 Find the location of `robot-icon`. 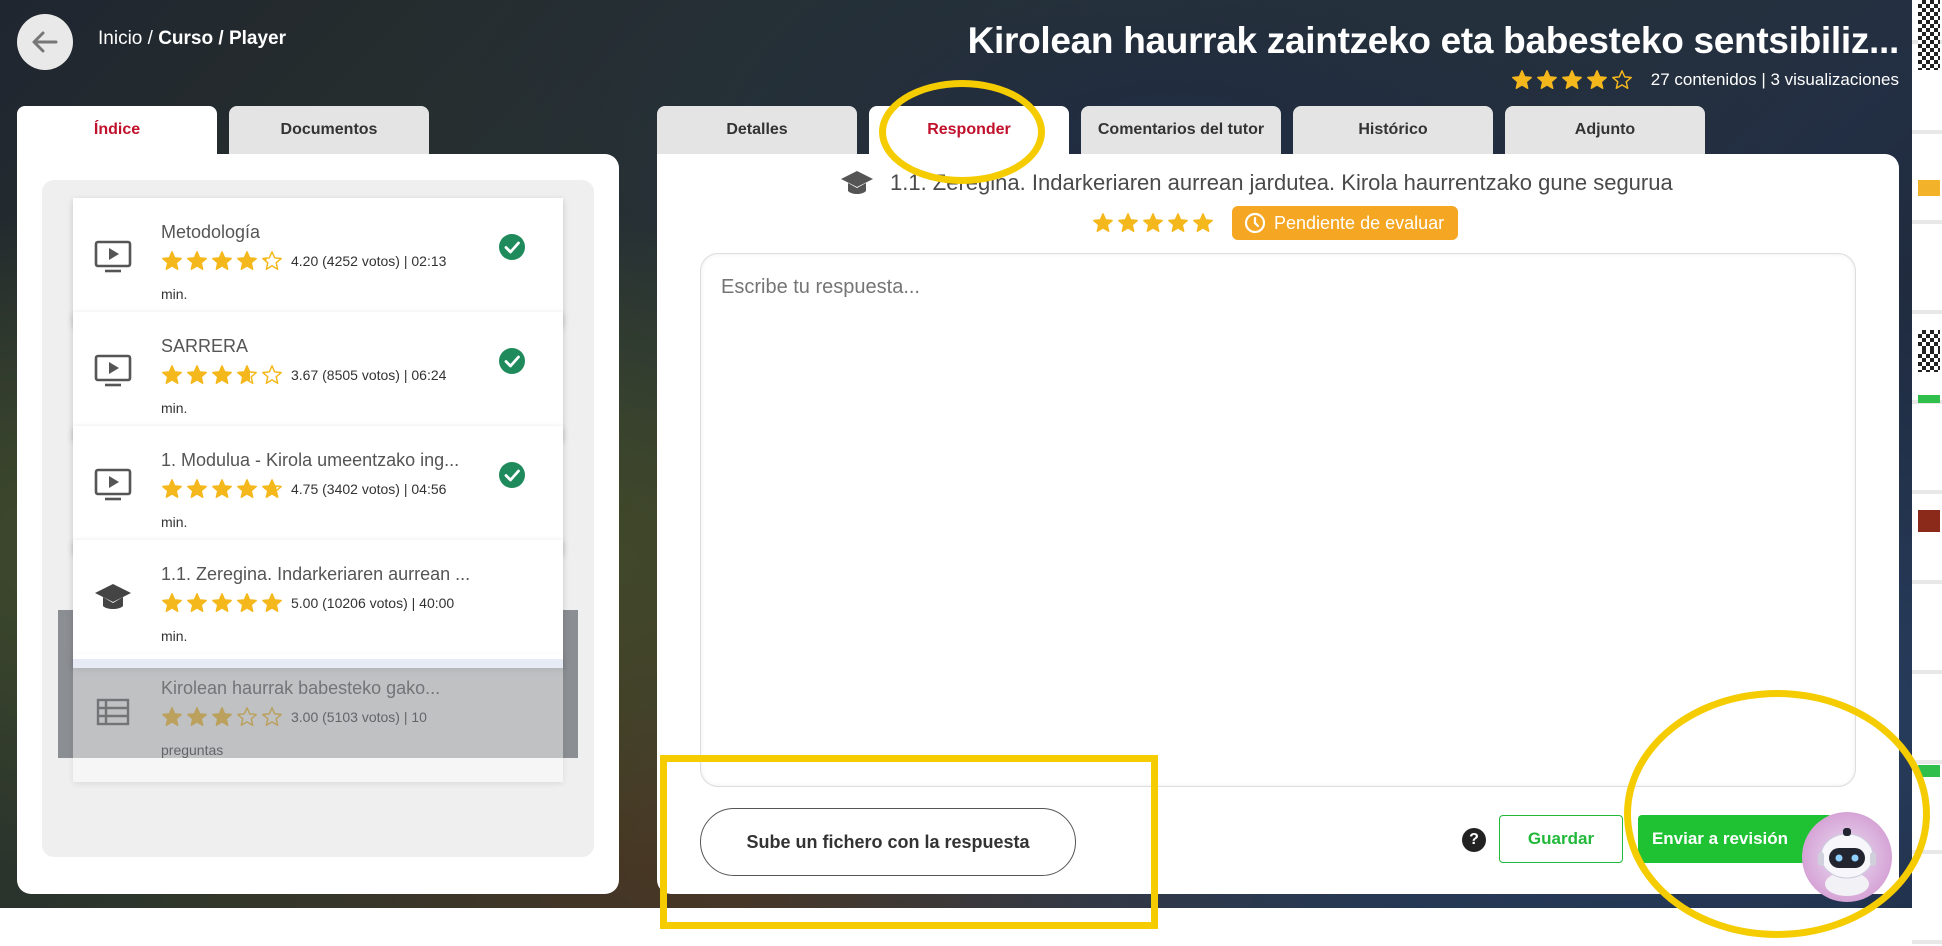

robot-icon is located at coordinates (1847, 862).